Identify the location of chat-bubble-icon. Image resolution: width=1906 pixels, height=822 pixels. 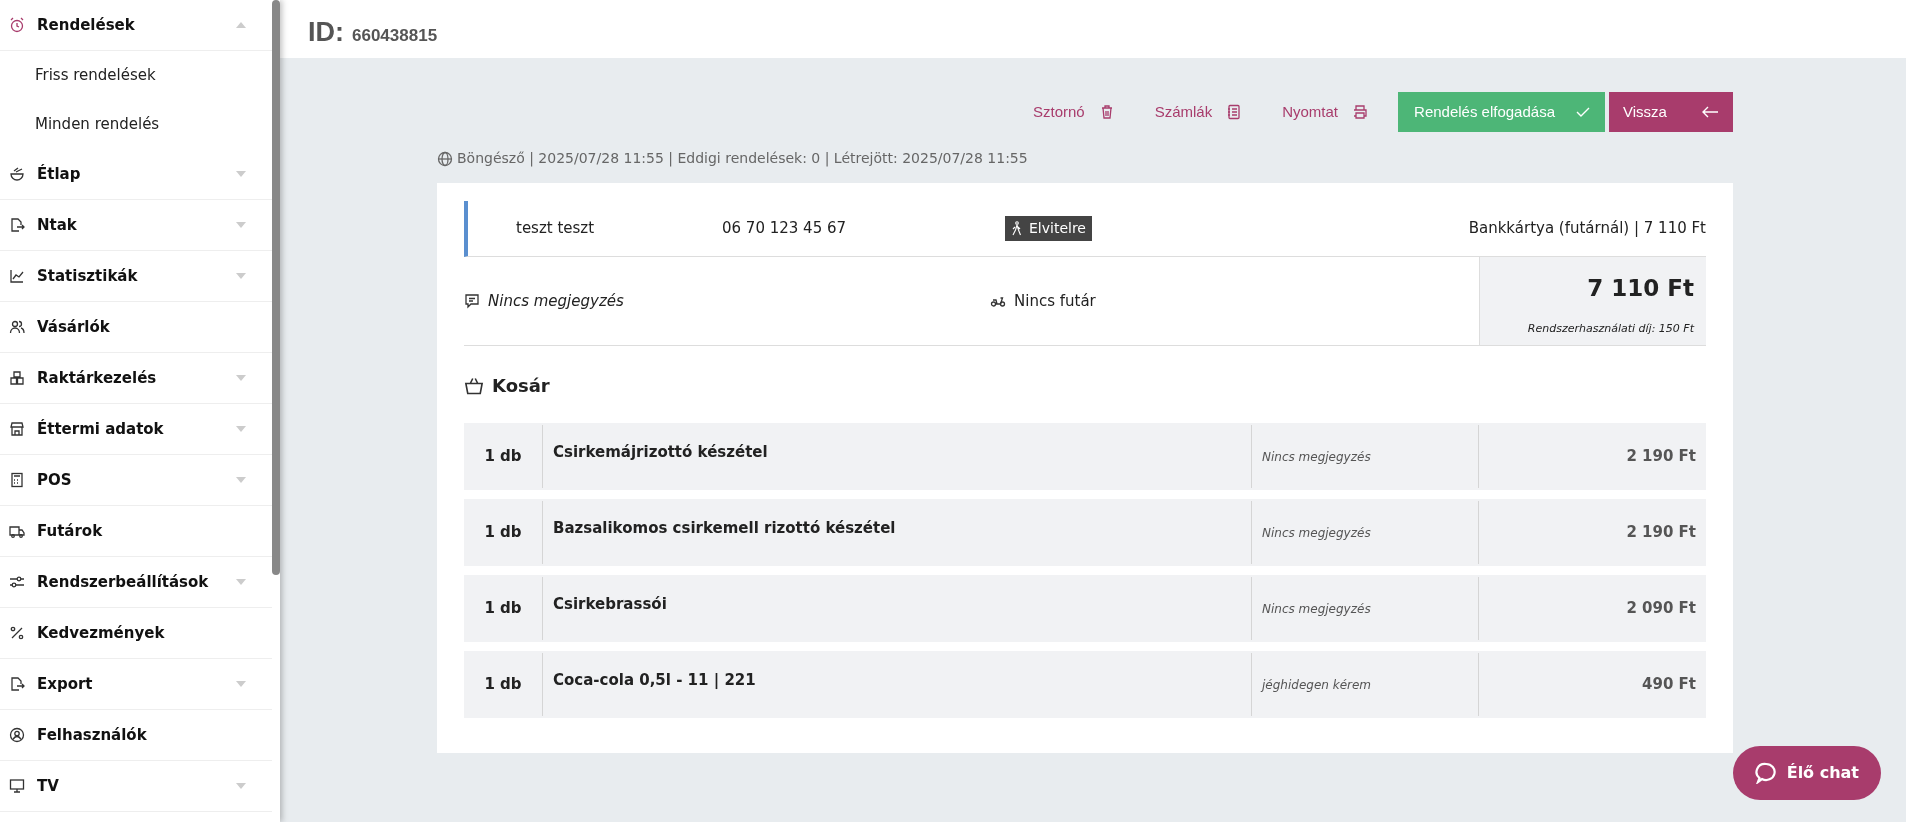
(1765, 773).